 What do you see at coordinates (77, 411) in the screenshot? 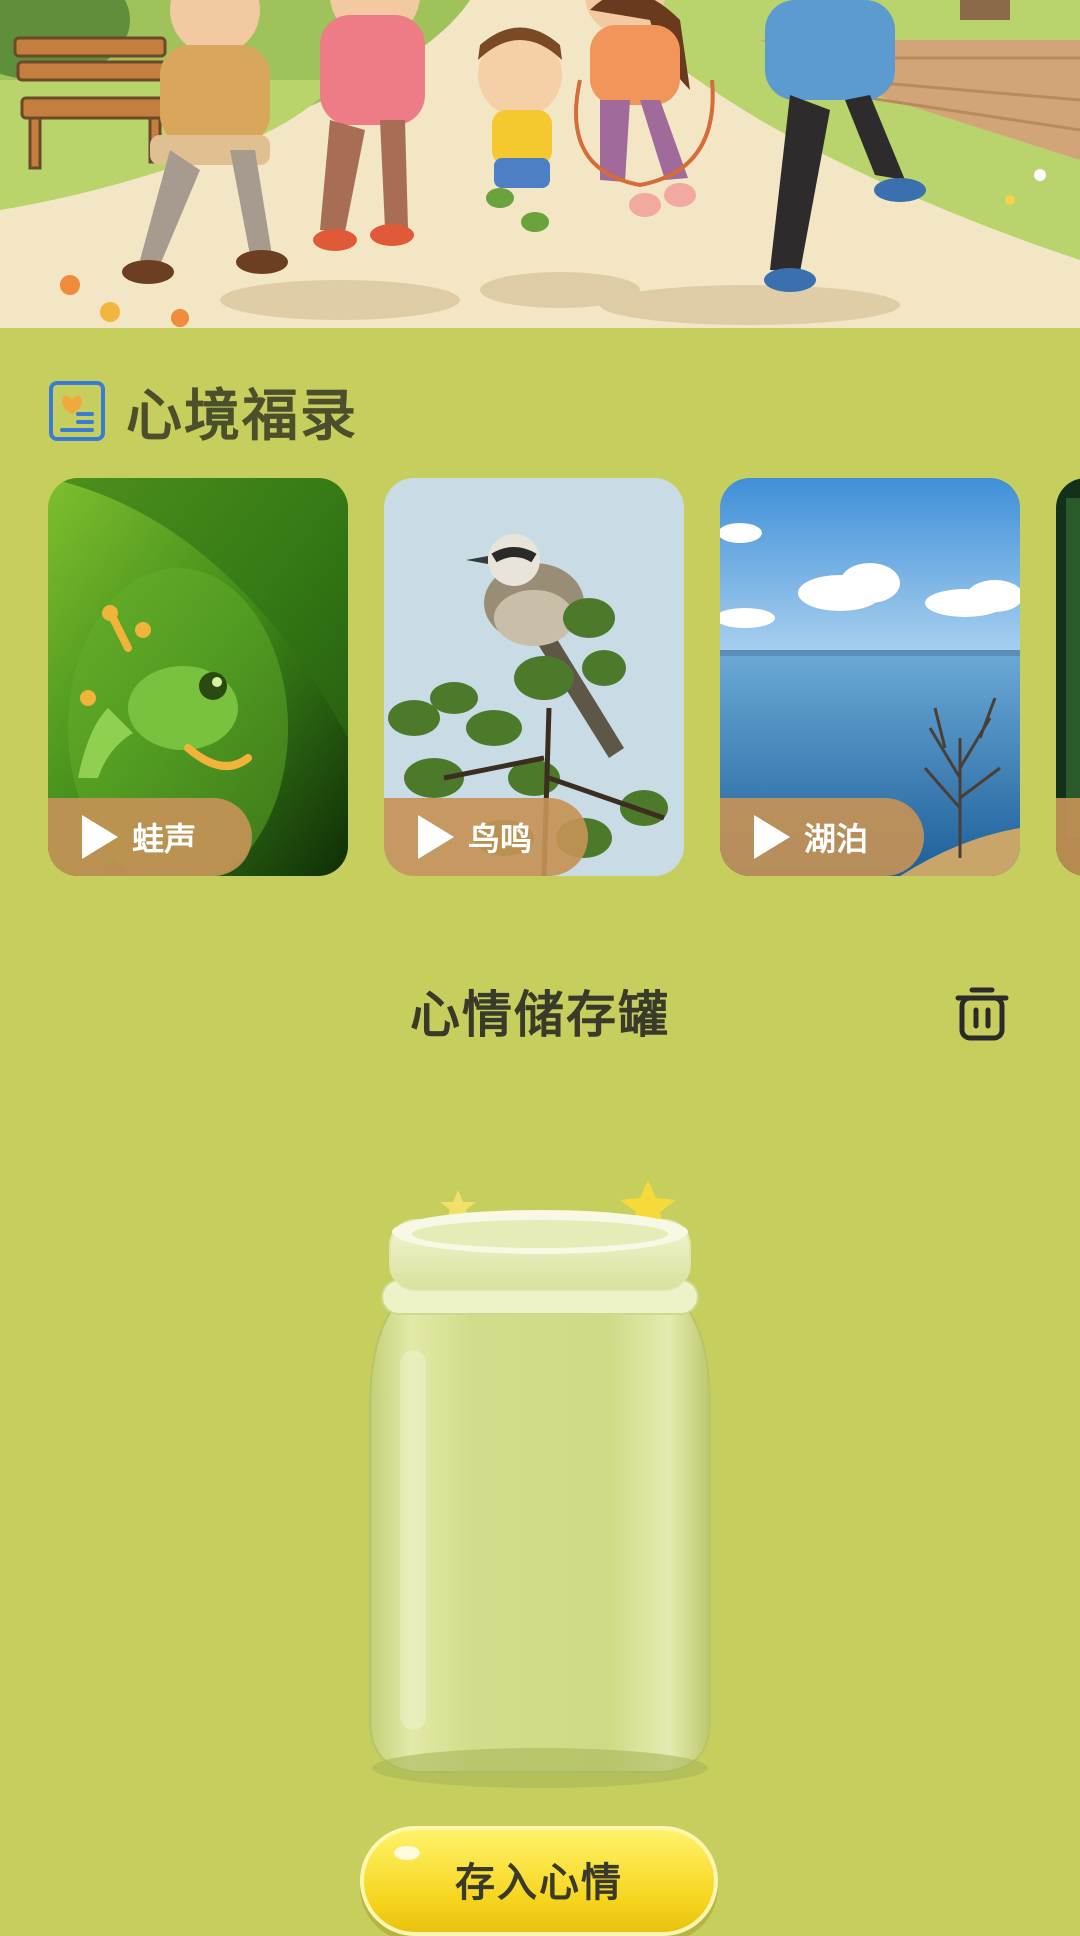
I see `note-book-icon` at bounding box center [77, 411].